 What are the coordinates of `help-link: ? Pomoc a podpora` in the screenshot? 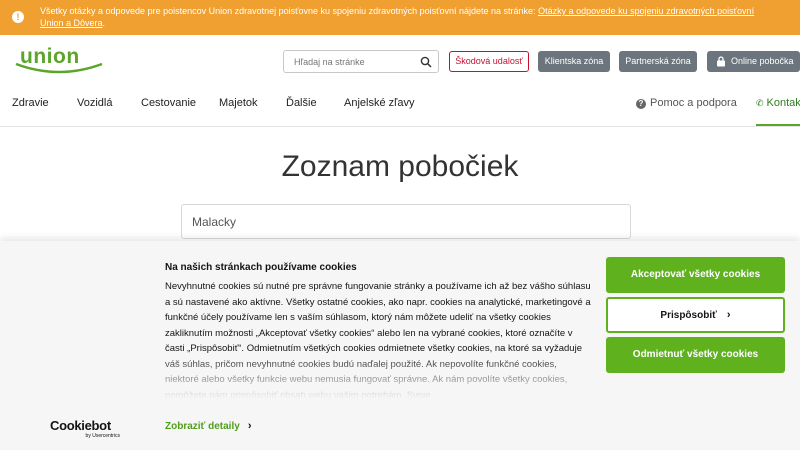 It's located at (686, 103).